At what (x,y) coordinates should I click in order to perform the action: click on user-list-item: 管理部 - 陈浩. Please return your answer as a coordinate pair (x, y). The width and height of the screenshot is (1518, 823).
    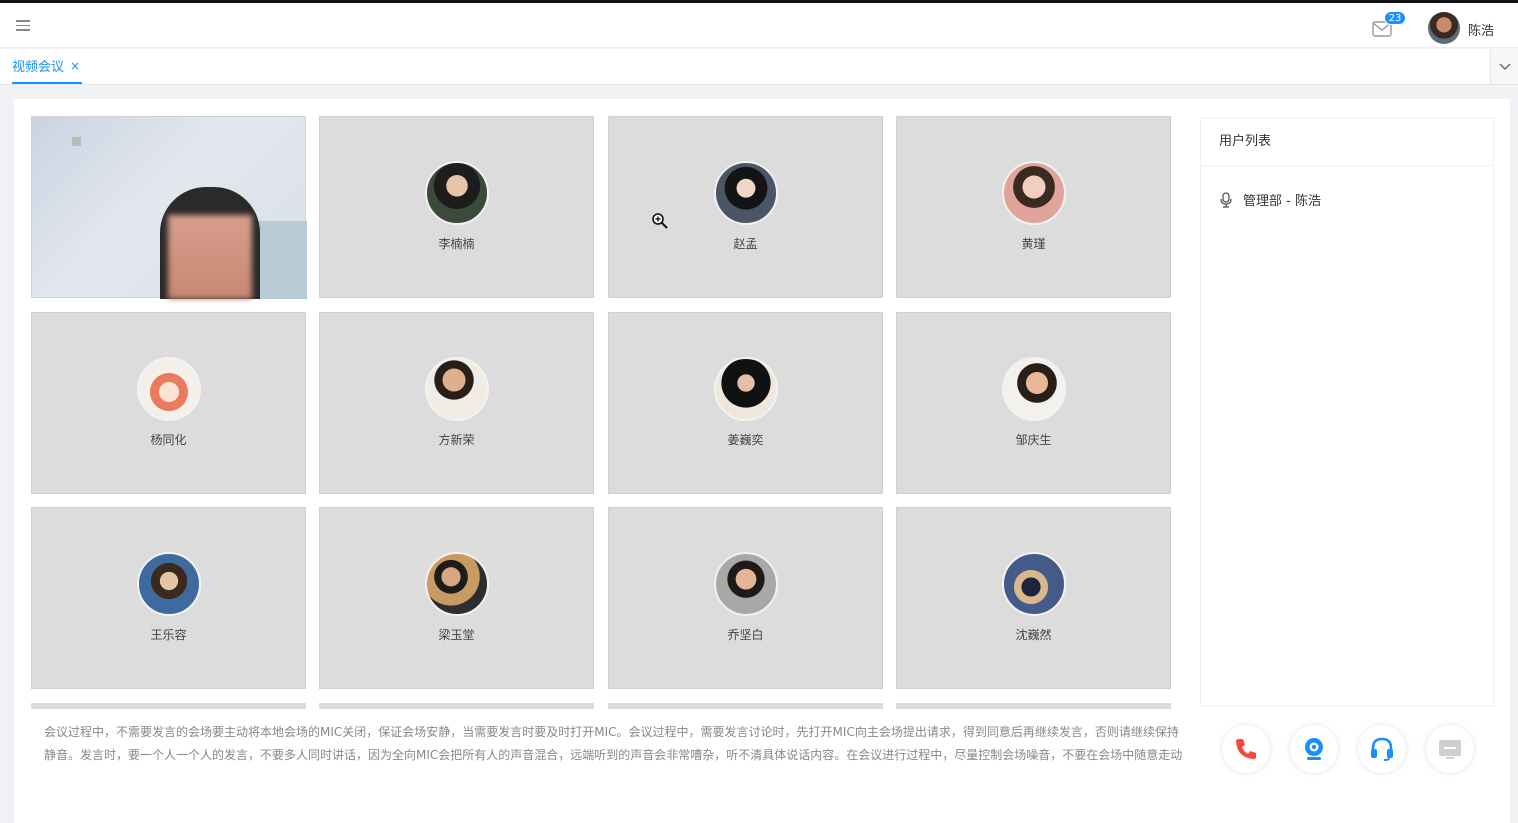
    Looking at the image, I should click on (1270, 199).